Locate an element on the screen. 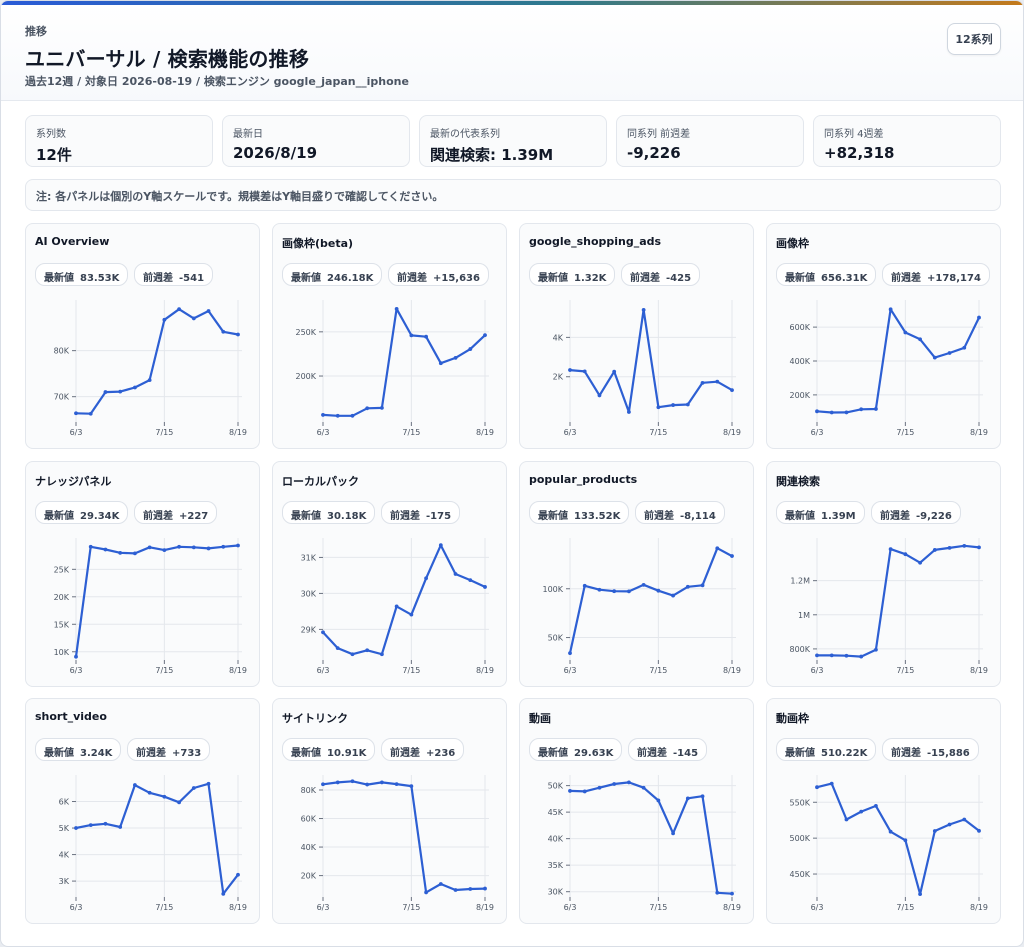 The width and height of the screenshot is (1024, 947). series-count-button: 12系列 is located at coordinates (974, 39).